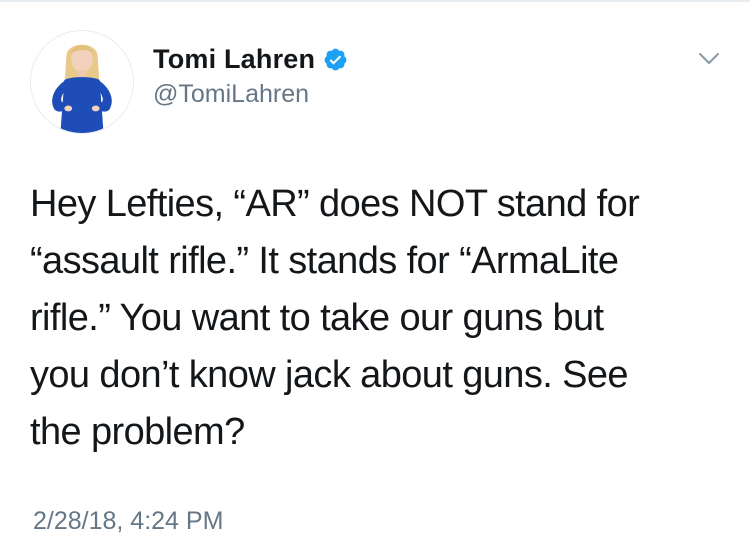 This screenshot has width=750, height=544. Describe the element at coordinates (128, 521) in the screenshot. I see `tweet-timestamp: 2/28/18, 4:24 PM` at that location.